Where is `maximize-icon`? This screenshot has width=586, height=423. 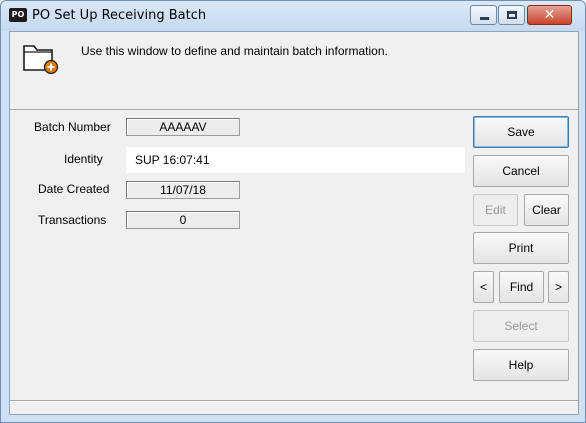
maximize-icon is located at coordinates (512, 15).